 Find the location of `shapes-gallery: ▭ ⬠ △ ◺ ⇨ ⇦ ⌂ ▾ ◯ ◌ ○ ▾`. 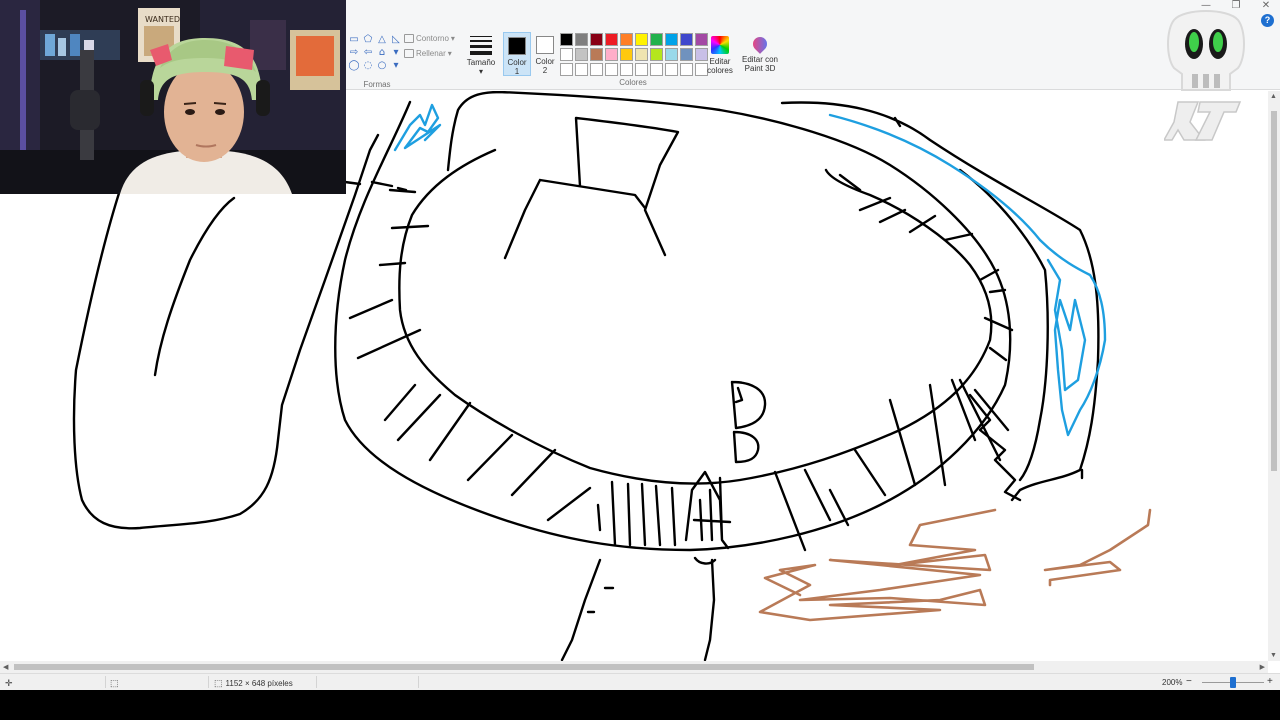

shapes-gallery: ▭ ⬠ △ ◺ ⇨ ⇦ ⌂ ▾ ◯ ◌ ○ ▾ is located at coordinates (375, 53).